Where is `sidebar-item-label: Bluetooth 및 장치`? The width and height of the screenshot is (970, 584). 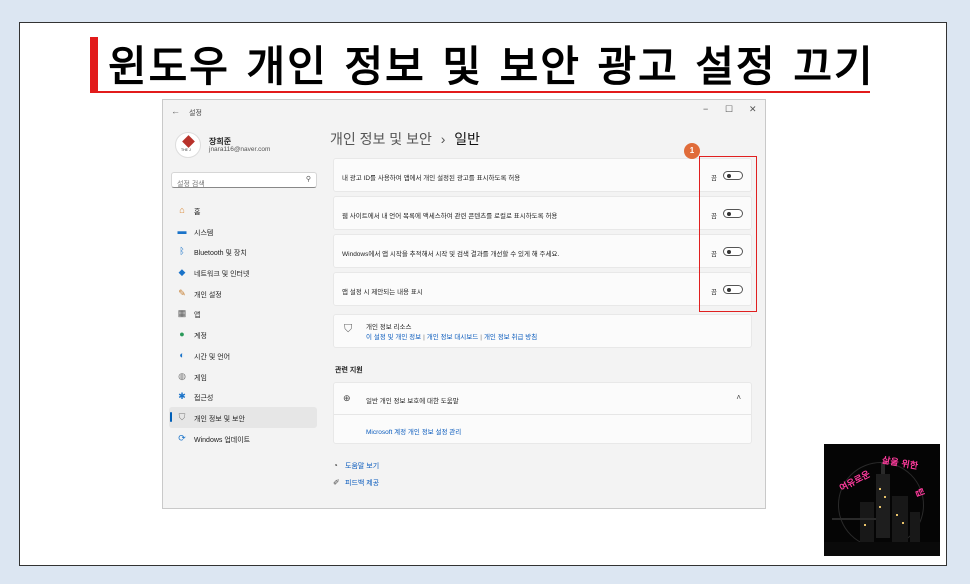
sidebar-item-label: Bluetooth 및 장치 is located at coordinates (220, 254).